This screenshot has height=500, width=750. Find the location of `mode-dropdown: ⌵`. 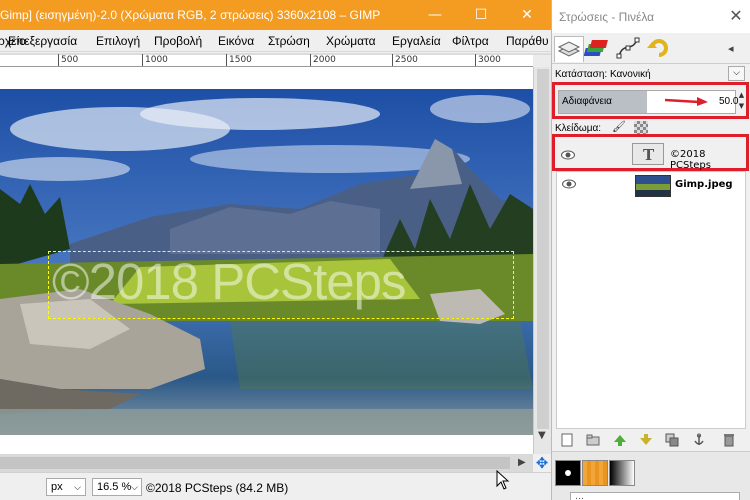

mode-dropdown: ⌵ is located at coordinates (736, 73).